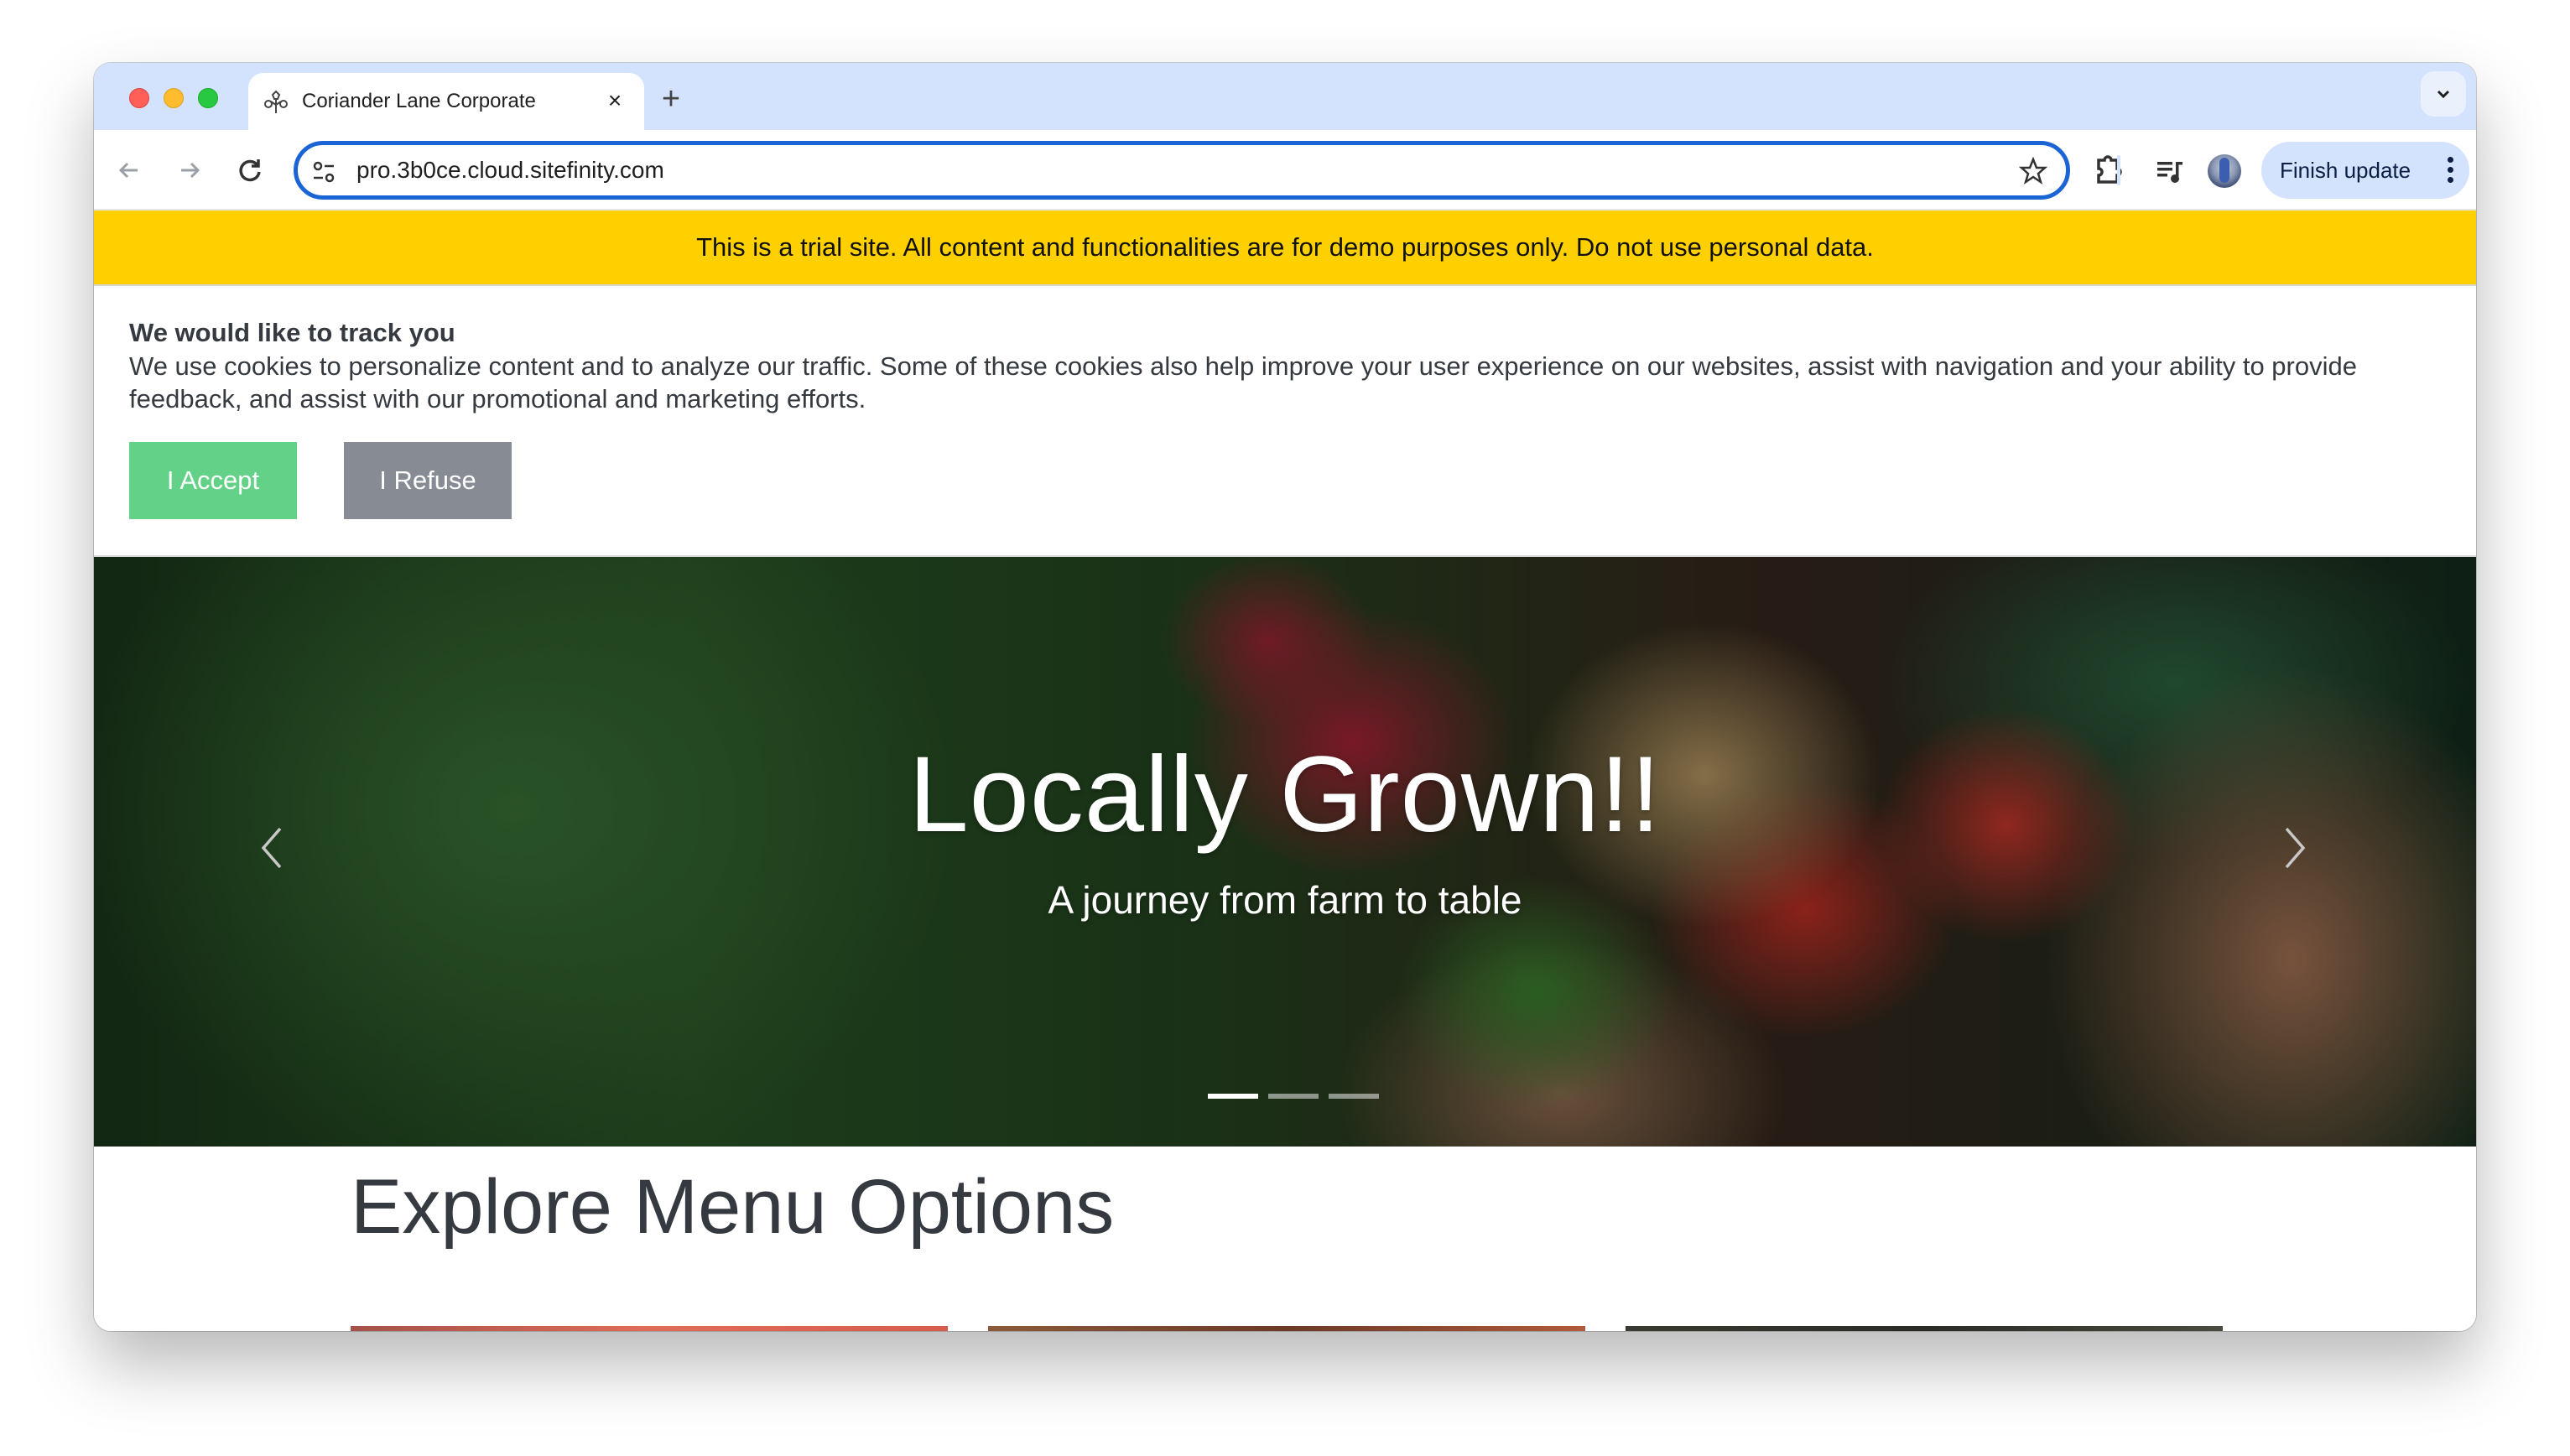  Describe the element at coordinates (208, 98) in the screenshot. I see `maximize-window-button` at that location.